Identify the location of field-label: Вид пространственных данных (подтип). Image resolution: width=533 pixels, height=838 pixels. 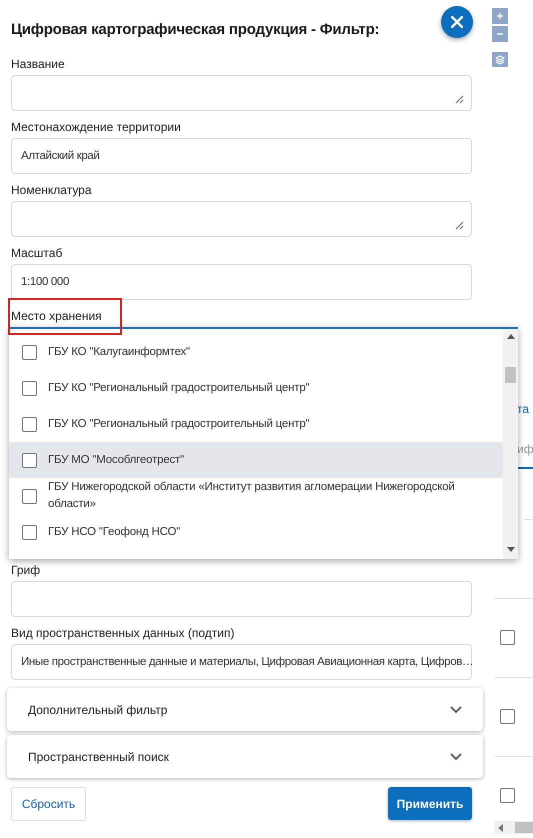
(122, 633).